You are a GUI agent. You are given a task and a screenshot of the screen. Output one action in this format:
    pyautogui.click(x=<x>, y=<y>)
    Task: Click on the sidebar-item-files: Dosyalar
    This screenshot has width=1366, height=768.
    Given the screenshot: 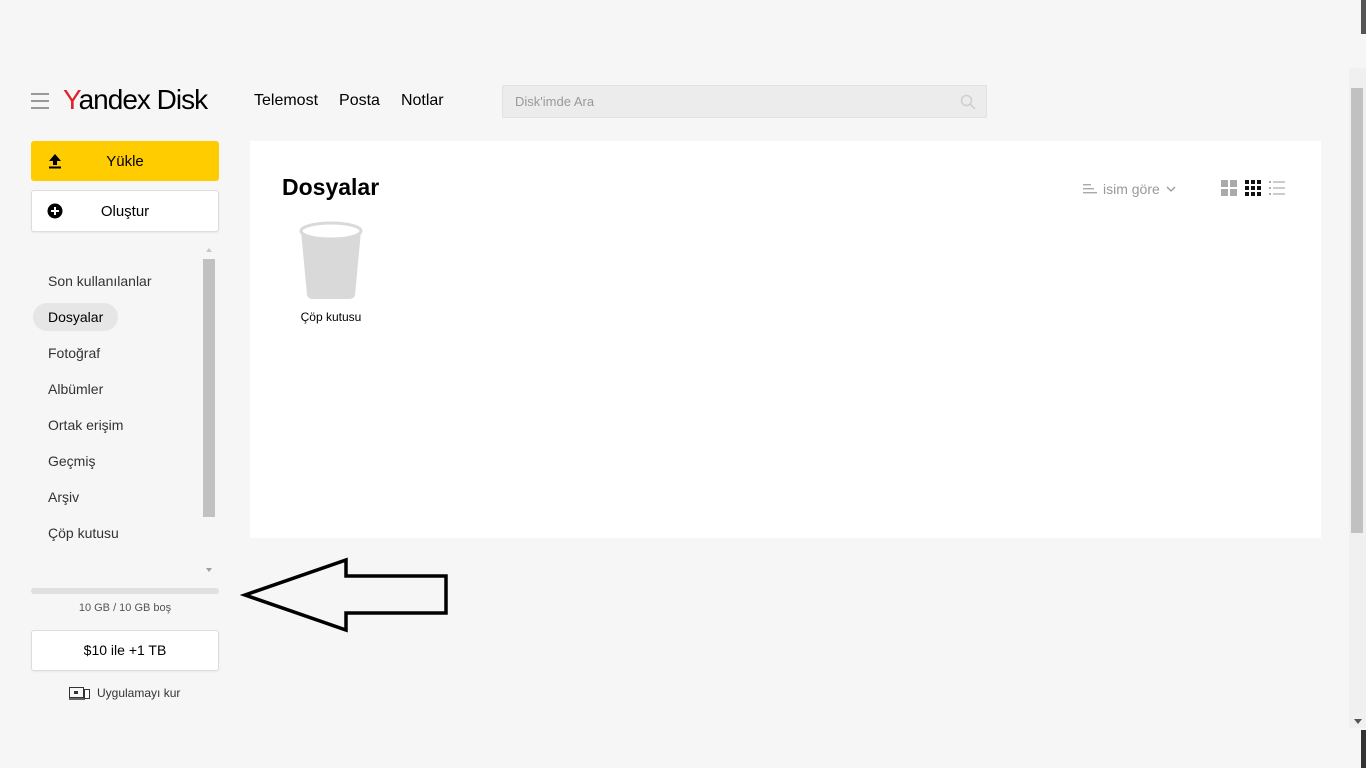 What is the action you would take?
    pyautogui.click(x=76, y=317)
    